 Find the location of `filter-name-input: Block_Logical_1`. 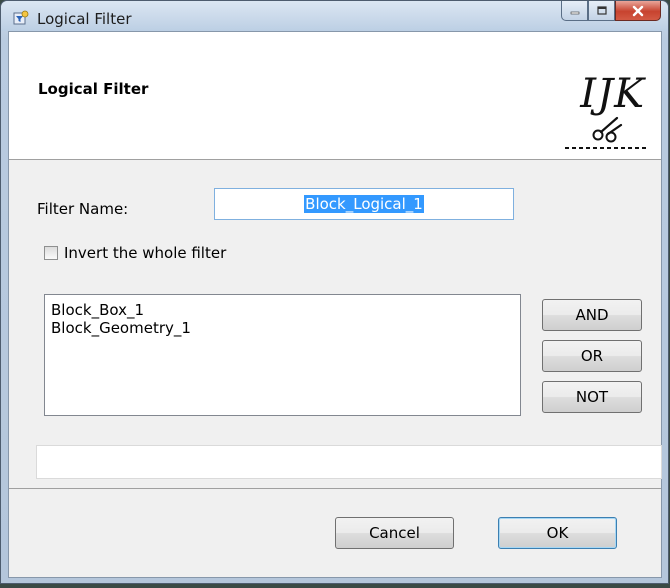

filter-name-input: Block_Logical_1 is located at coordinates (364, 204).